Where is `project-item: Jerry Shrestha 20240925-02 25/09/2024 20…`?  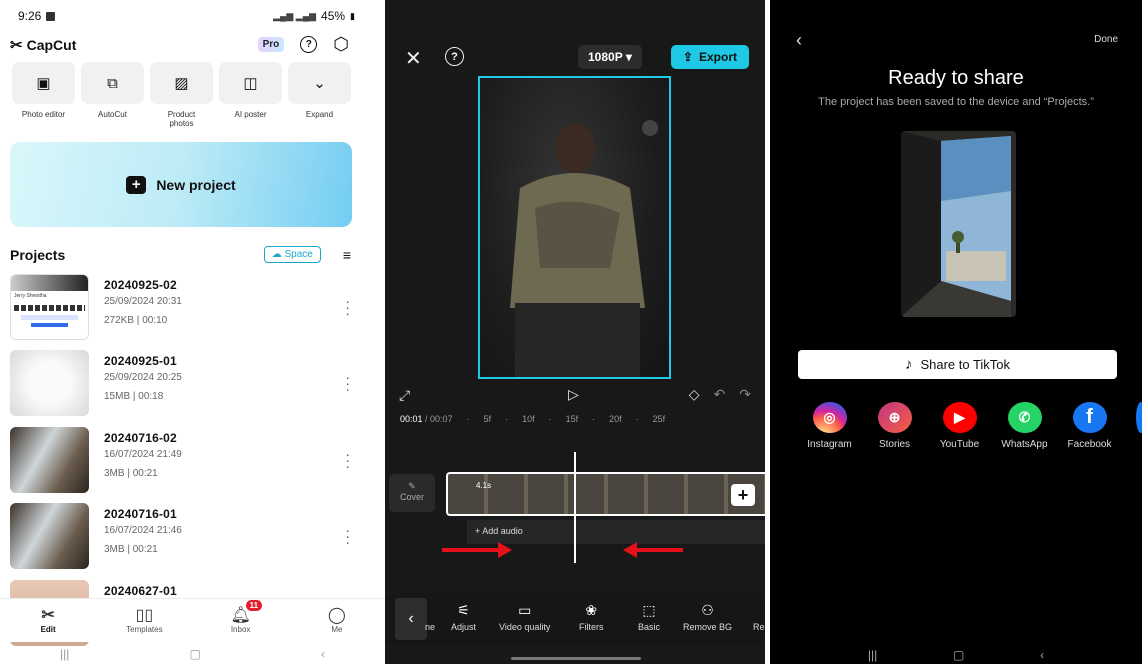 project-item: Jerry Shrestha 20240925-02 25/09/2024 20… is located at coordinates (180, 307).